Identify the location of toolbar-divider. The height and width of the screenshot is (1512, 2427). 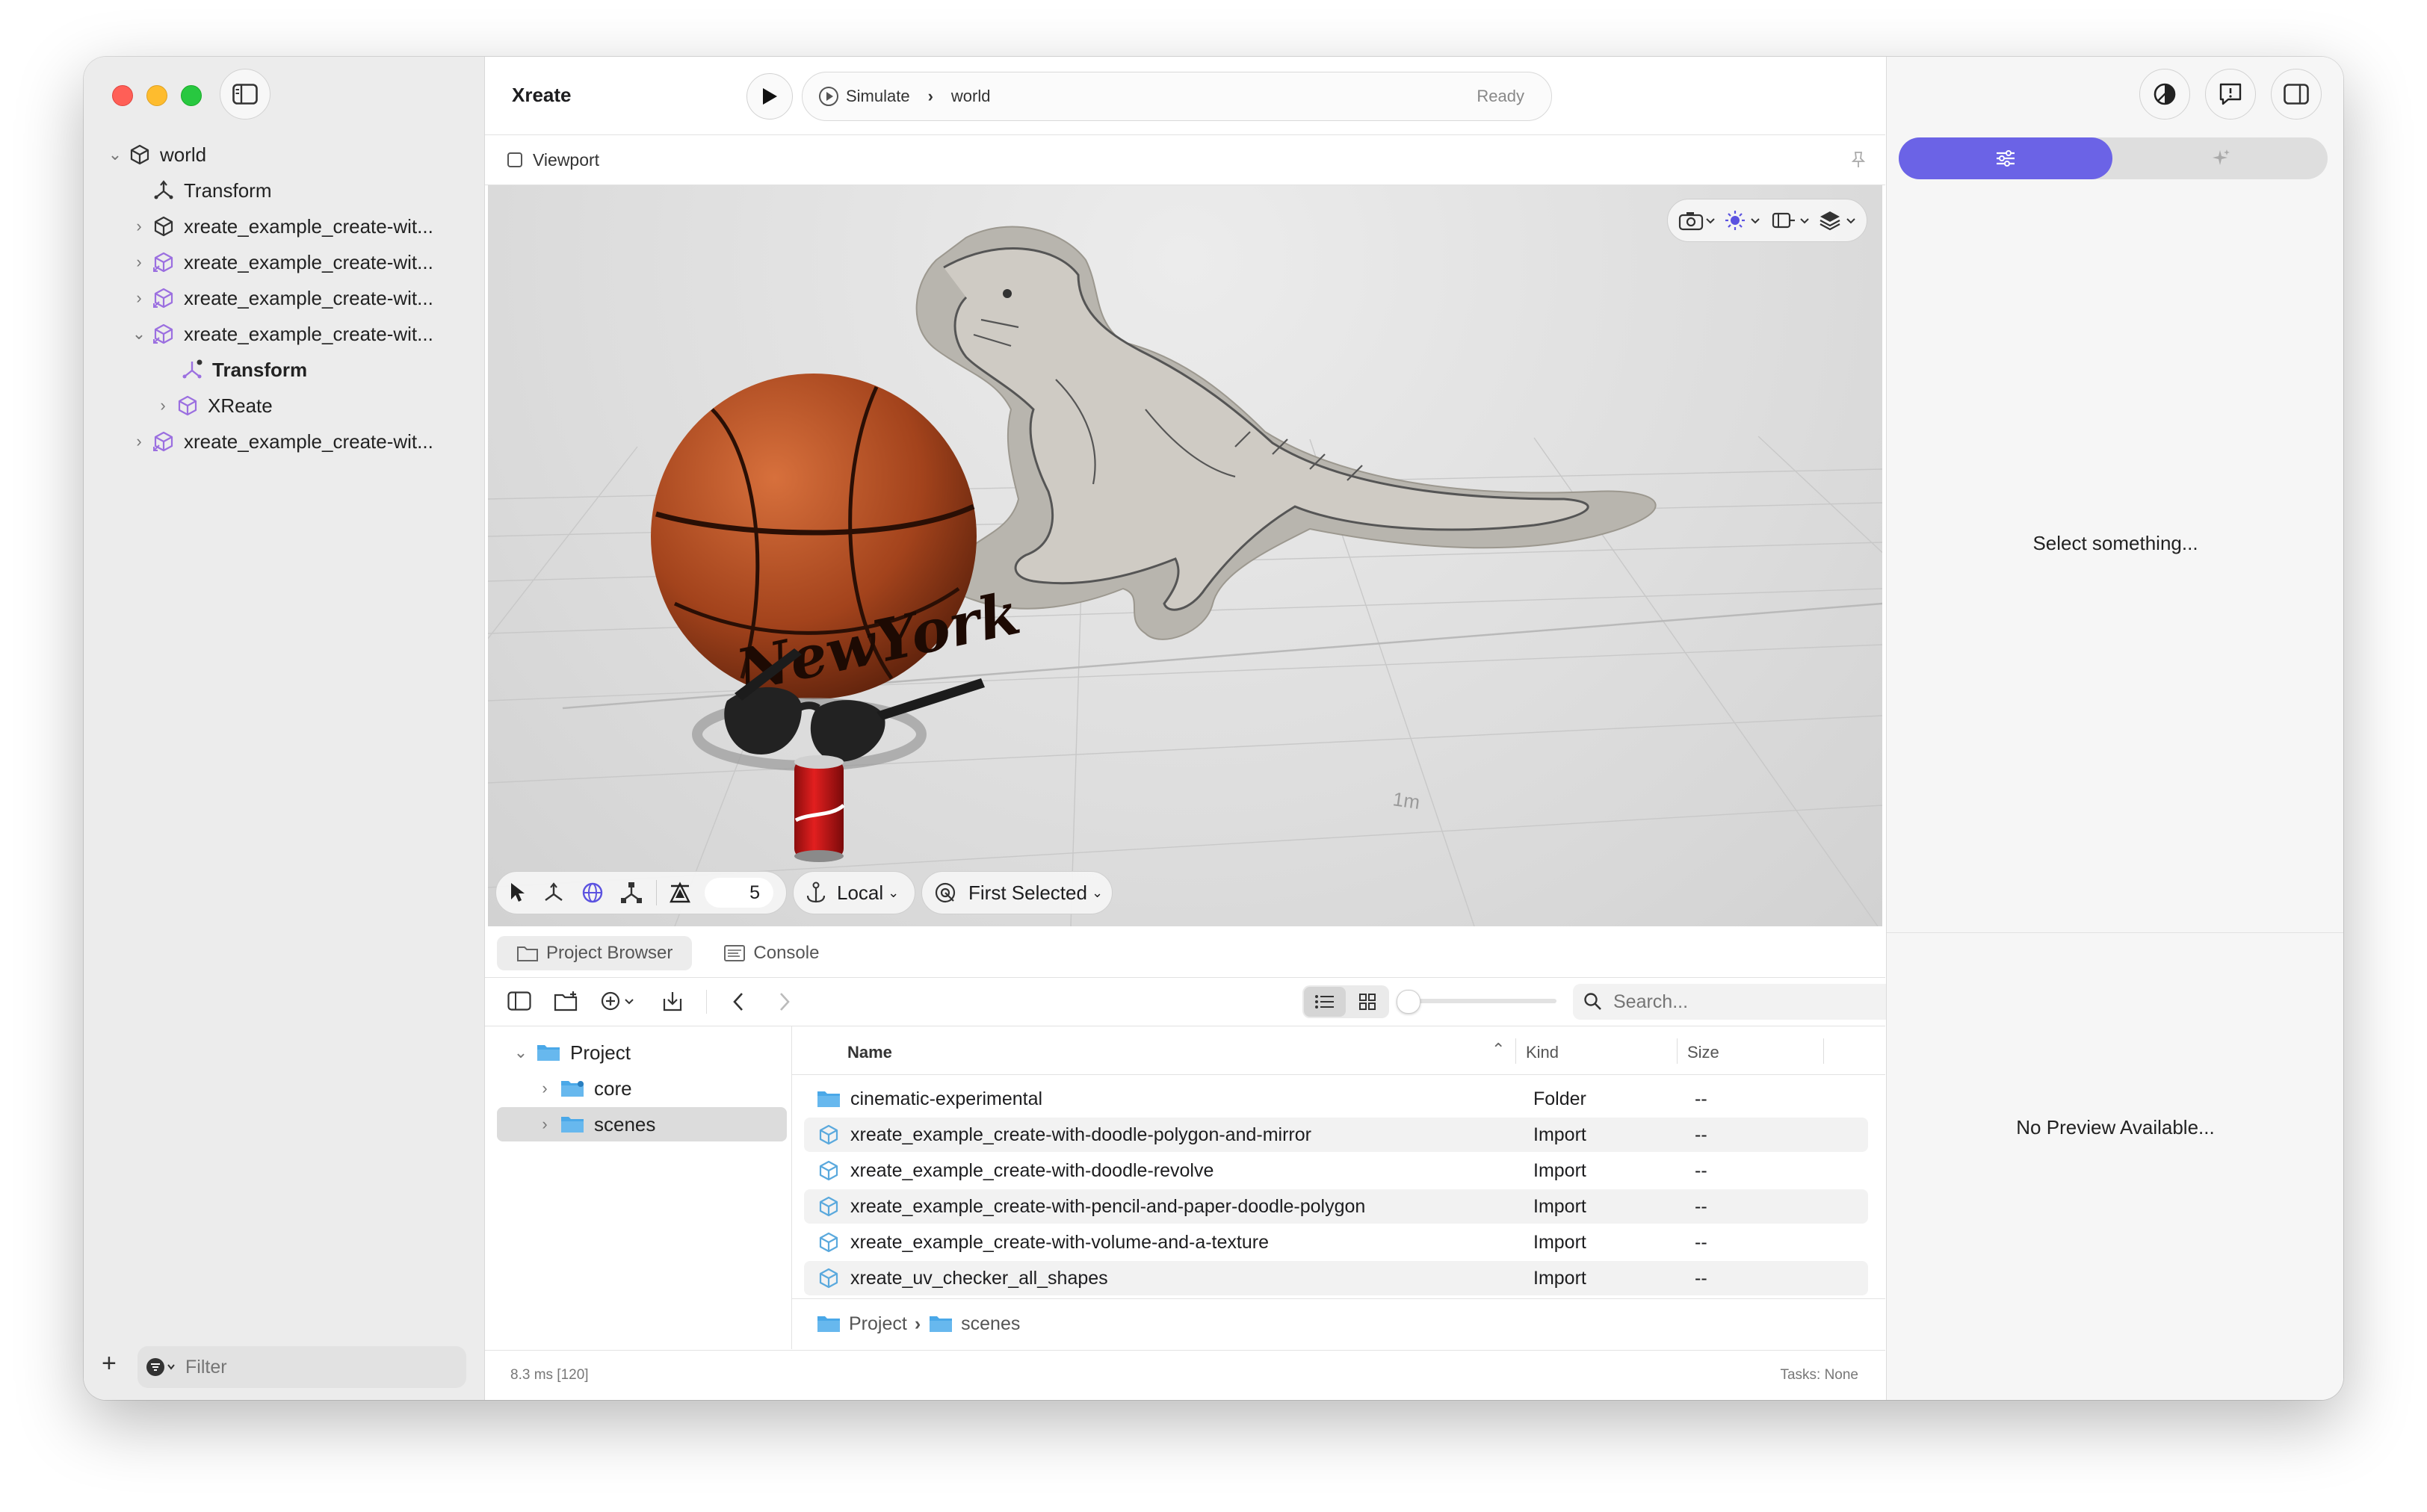
(656, 892).